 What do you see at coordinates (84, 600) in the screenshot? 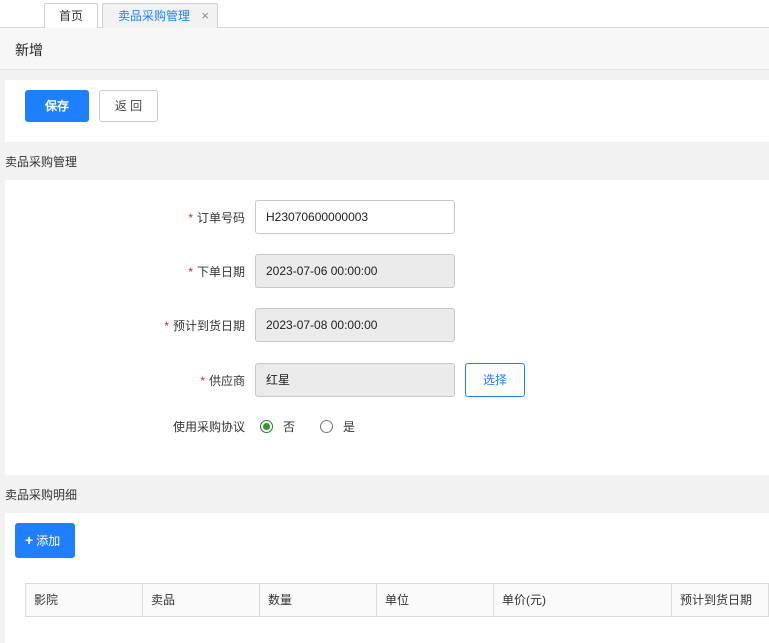
I see `column-header: 影院` at bounding box center [84, 600].